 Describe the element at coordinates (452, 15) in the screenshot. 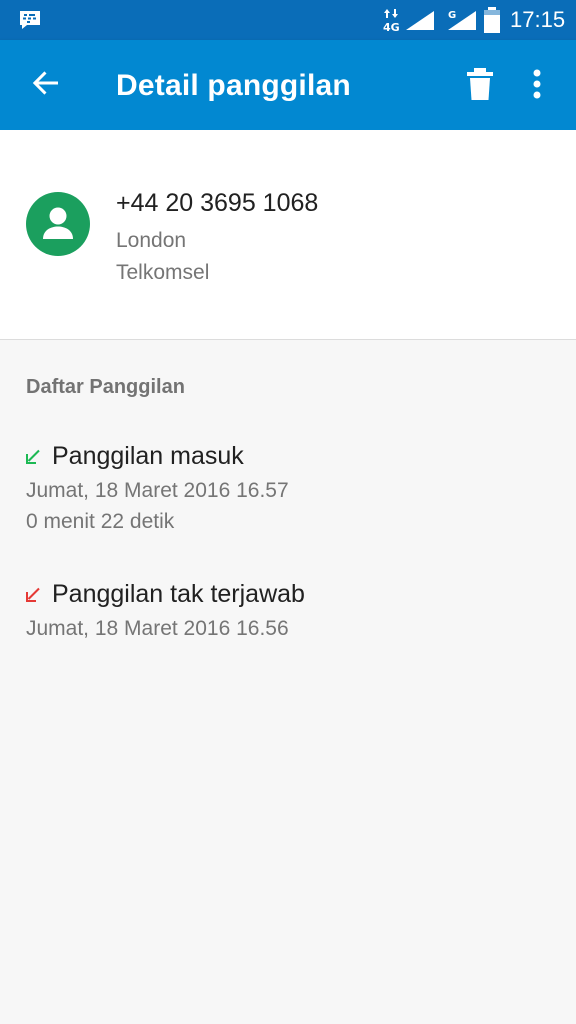

I see `sim2-network-label: G` at that location.